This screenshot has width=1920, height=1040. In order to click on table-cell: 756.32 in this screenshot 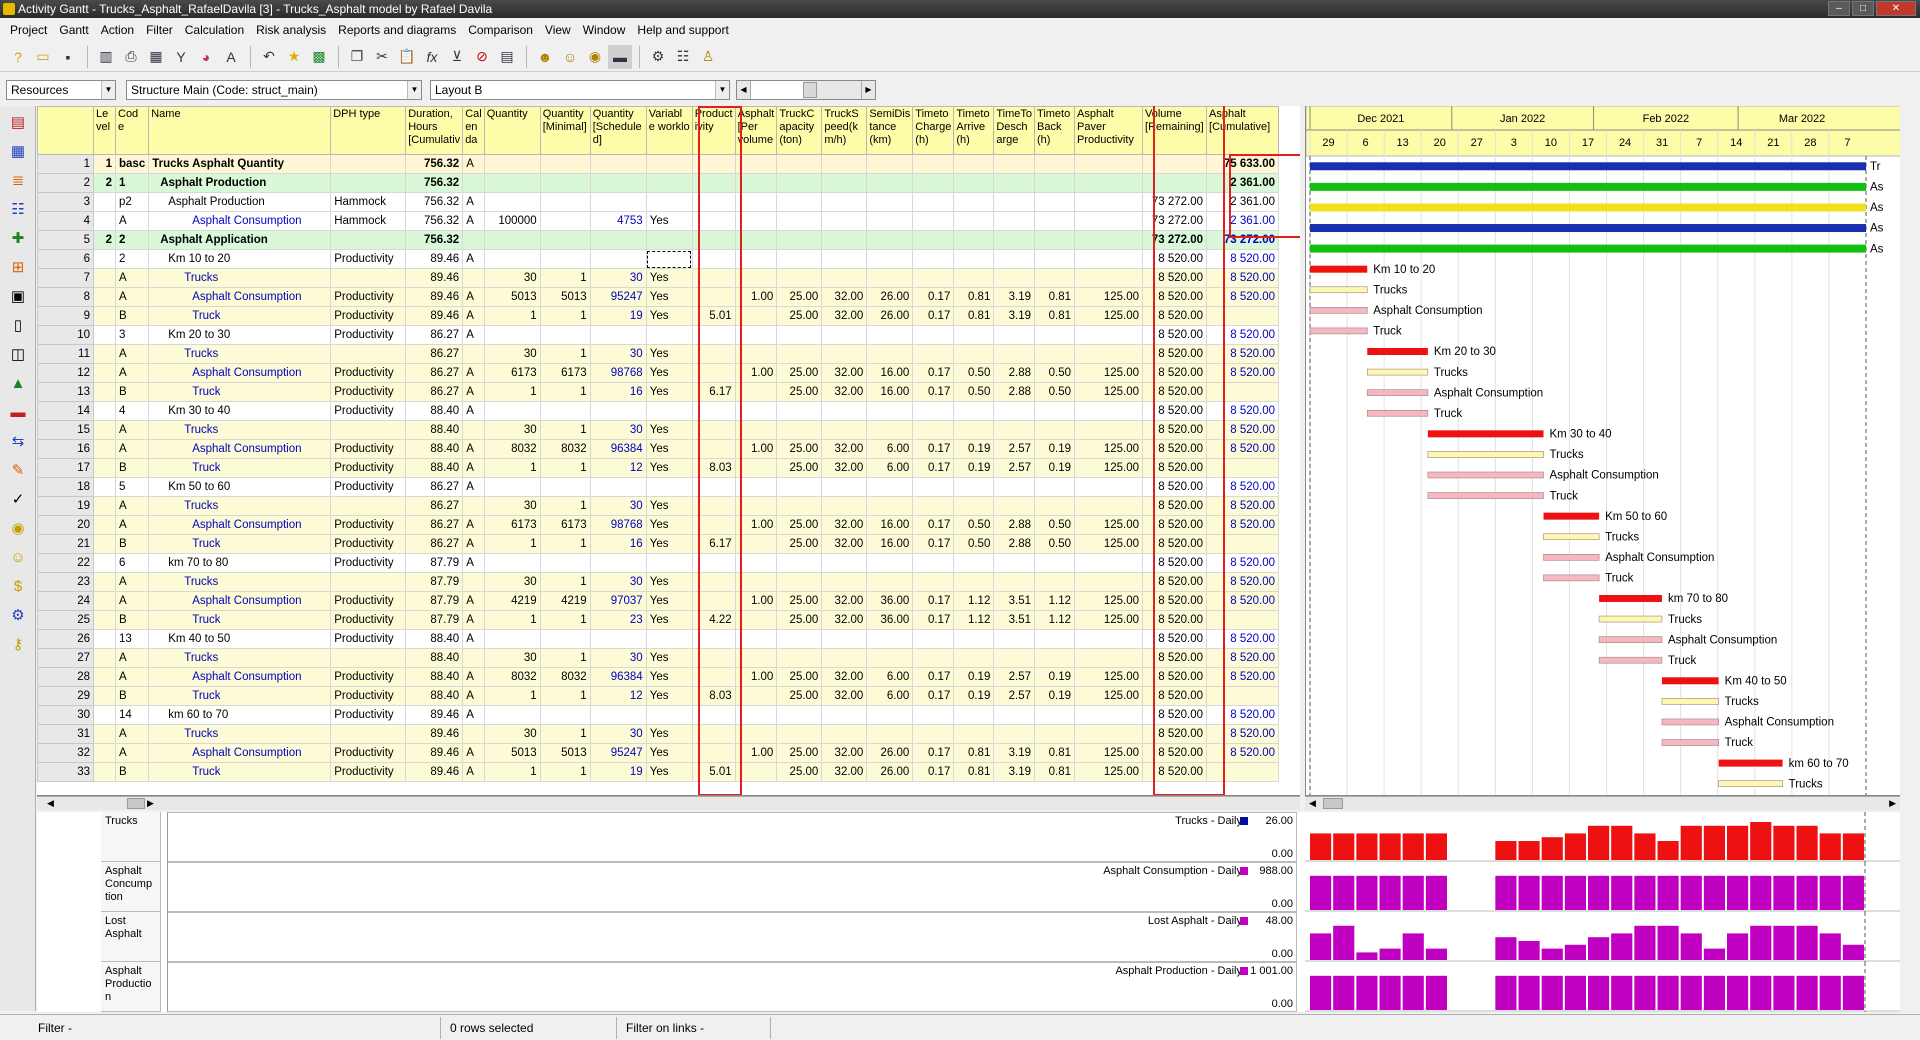, I will do `click(434, 240)`.